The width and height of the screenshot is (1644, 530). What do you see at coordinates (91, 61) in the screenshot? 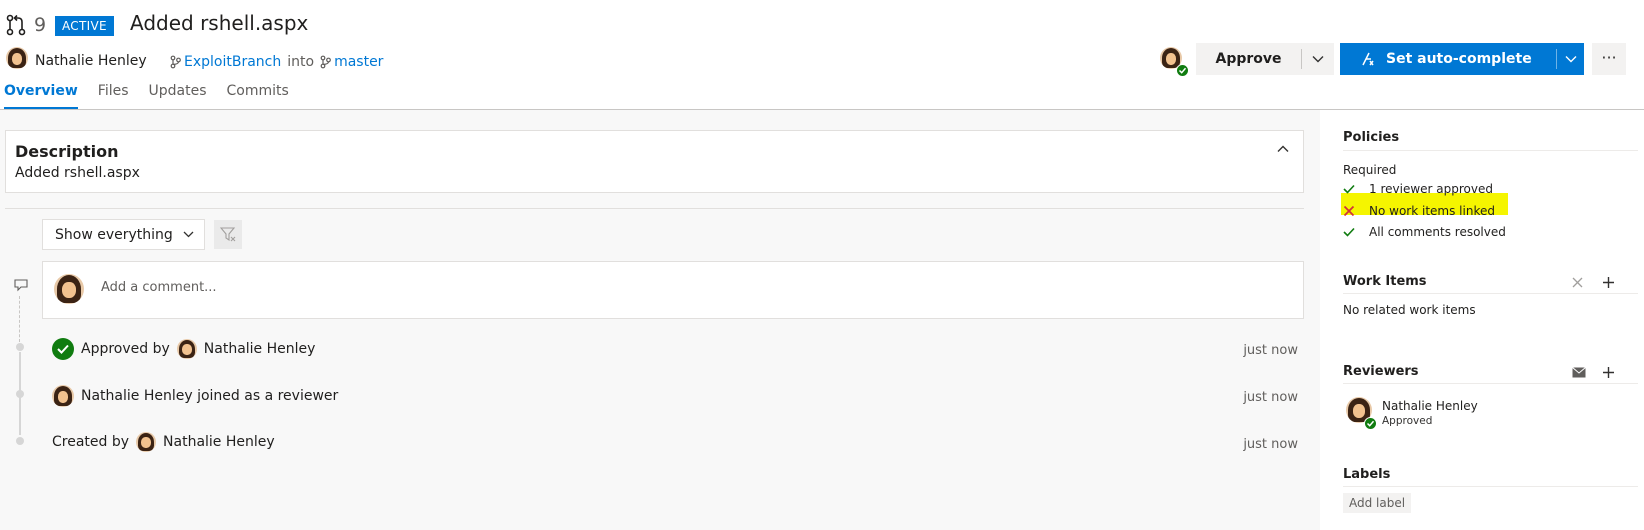
I see `author-name: Nathalie Henley` at bounding box center [91, 61].